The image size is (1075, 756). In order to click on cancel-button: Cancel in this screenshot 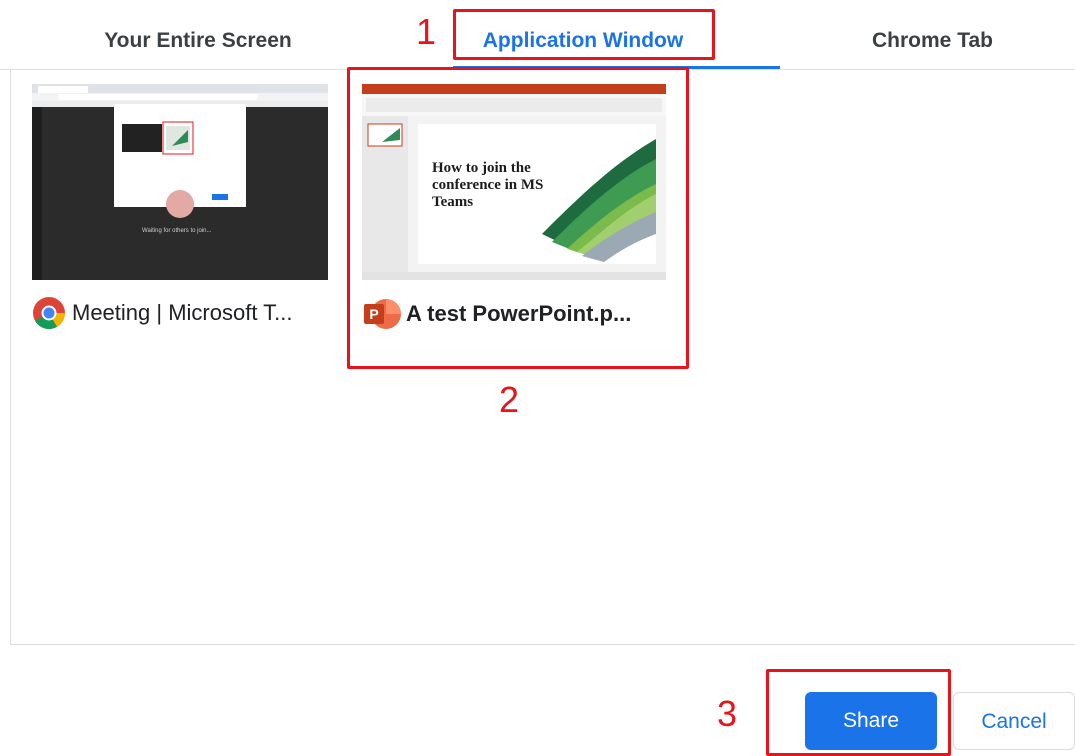, I will do `click(1014, 721)`.